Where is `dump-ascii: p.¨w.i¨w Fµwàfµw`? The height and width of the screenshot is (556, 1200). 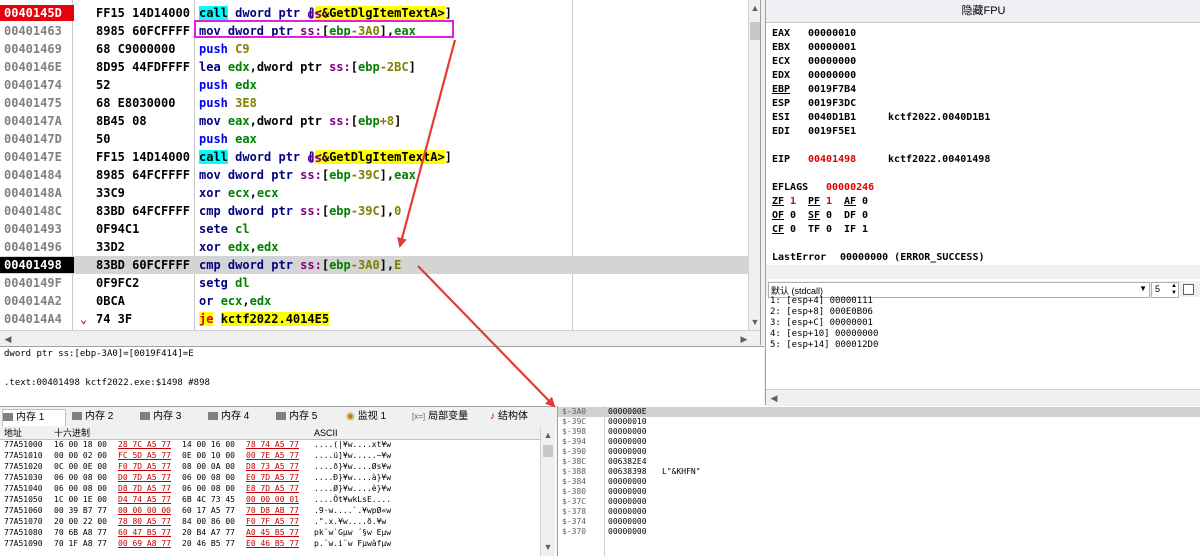
dump-ascii: p.¨w.i¨w Fµwàfµw is located at coordinates (352, 544).